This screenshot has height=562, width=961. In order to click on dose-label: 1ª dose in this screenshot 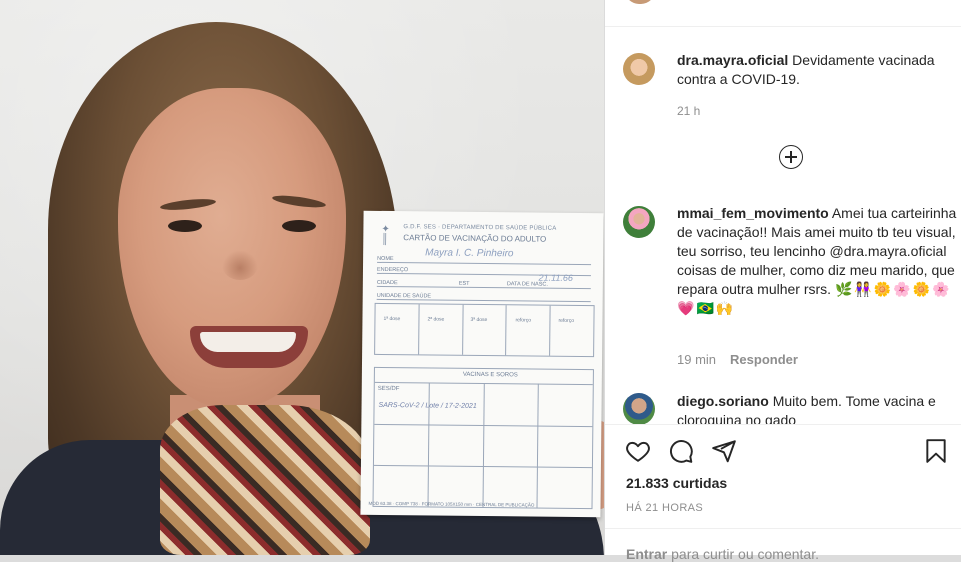, I will do `click(392, 319)`.